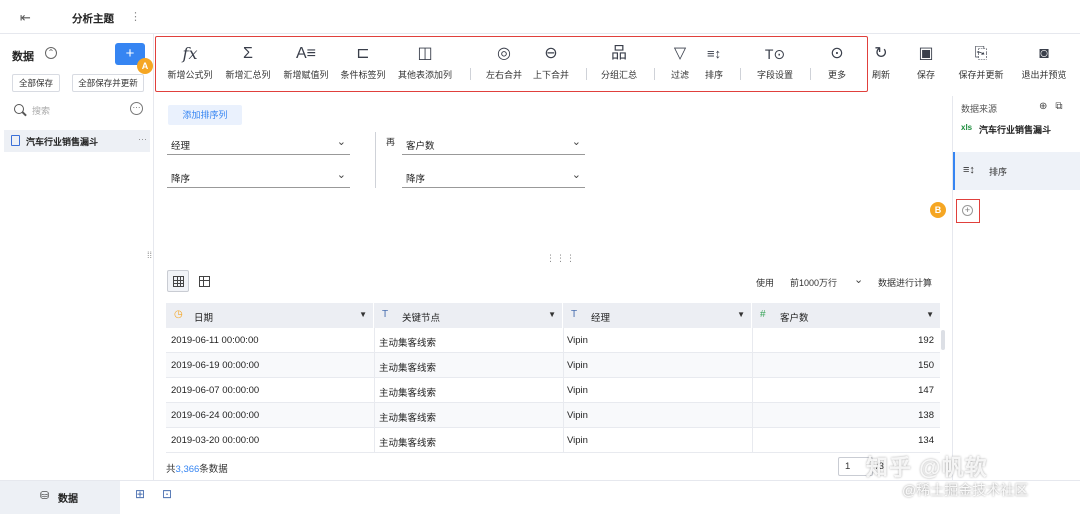 The width and height of the screenshot is (1080, 514). Describe the element at coordinates (425, 62) in the screenshot. I see `add-column-from-table-button: ◫ 其他表添加列` at that location.